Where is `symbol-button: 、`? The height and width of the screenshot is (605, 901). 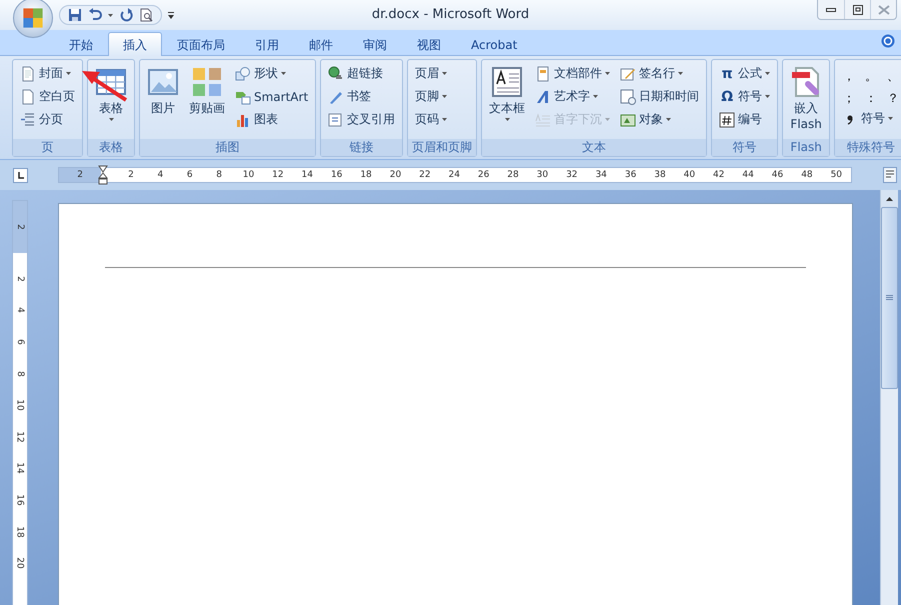
symbol-button: 、 is located at coordinates (892, 76).